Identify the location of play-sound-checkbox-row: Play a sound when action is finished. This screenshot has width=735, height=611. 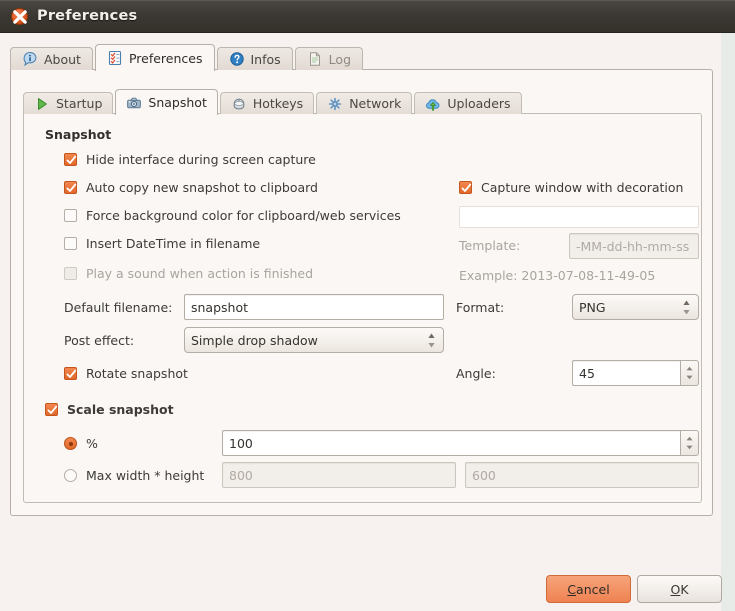
(188, 273).